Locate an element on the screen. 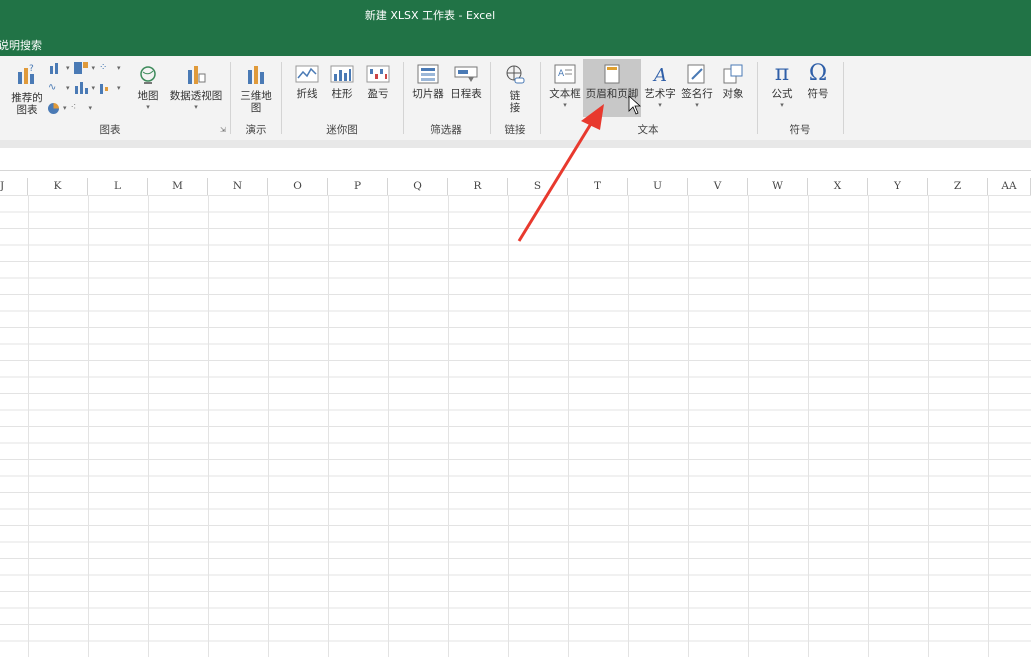 This screenshot has width=1031, height=657. ribbon-bottom-strip is located at coordinates (515, 144).